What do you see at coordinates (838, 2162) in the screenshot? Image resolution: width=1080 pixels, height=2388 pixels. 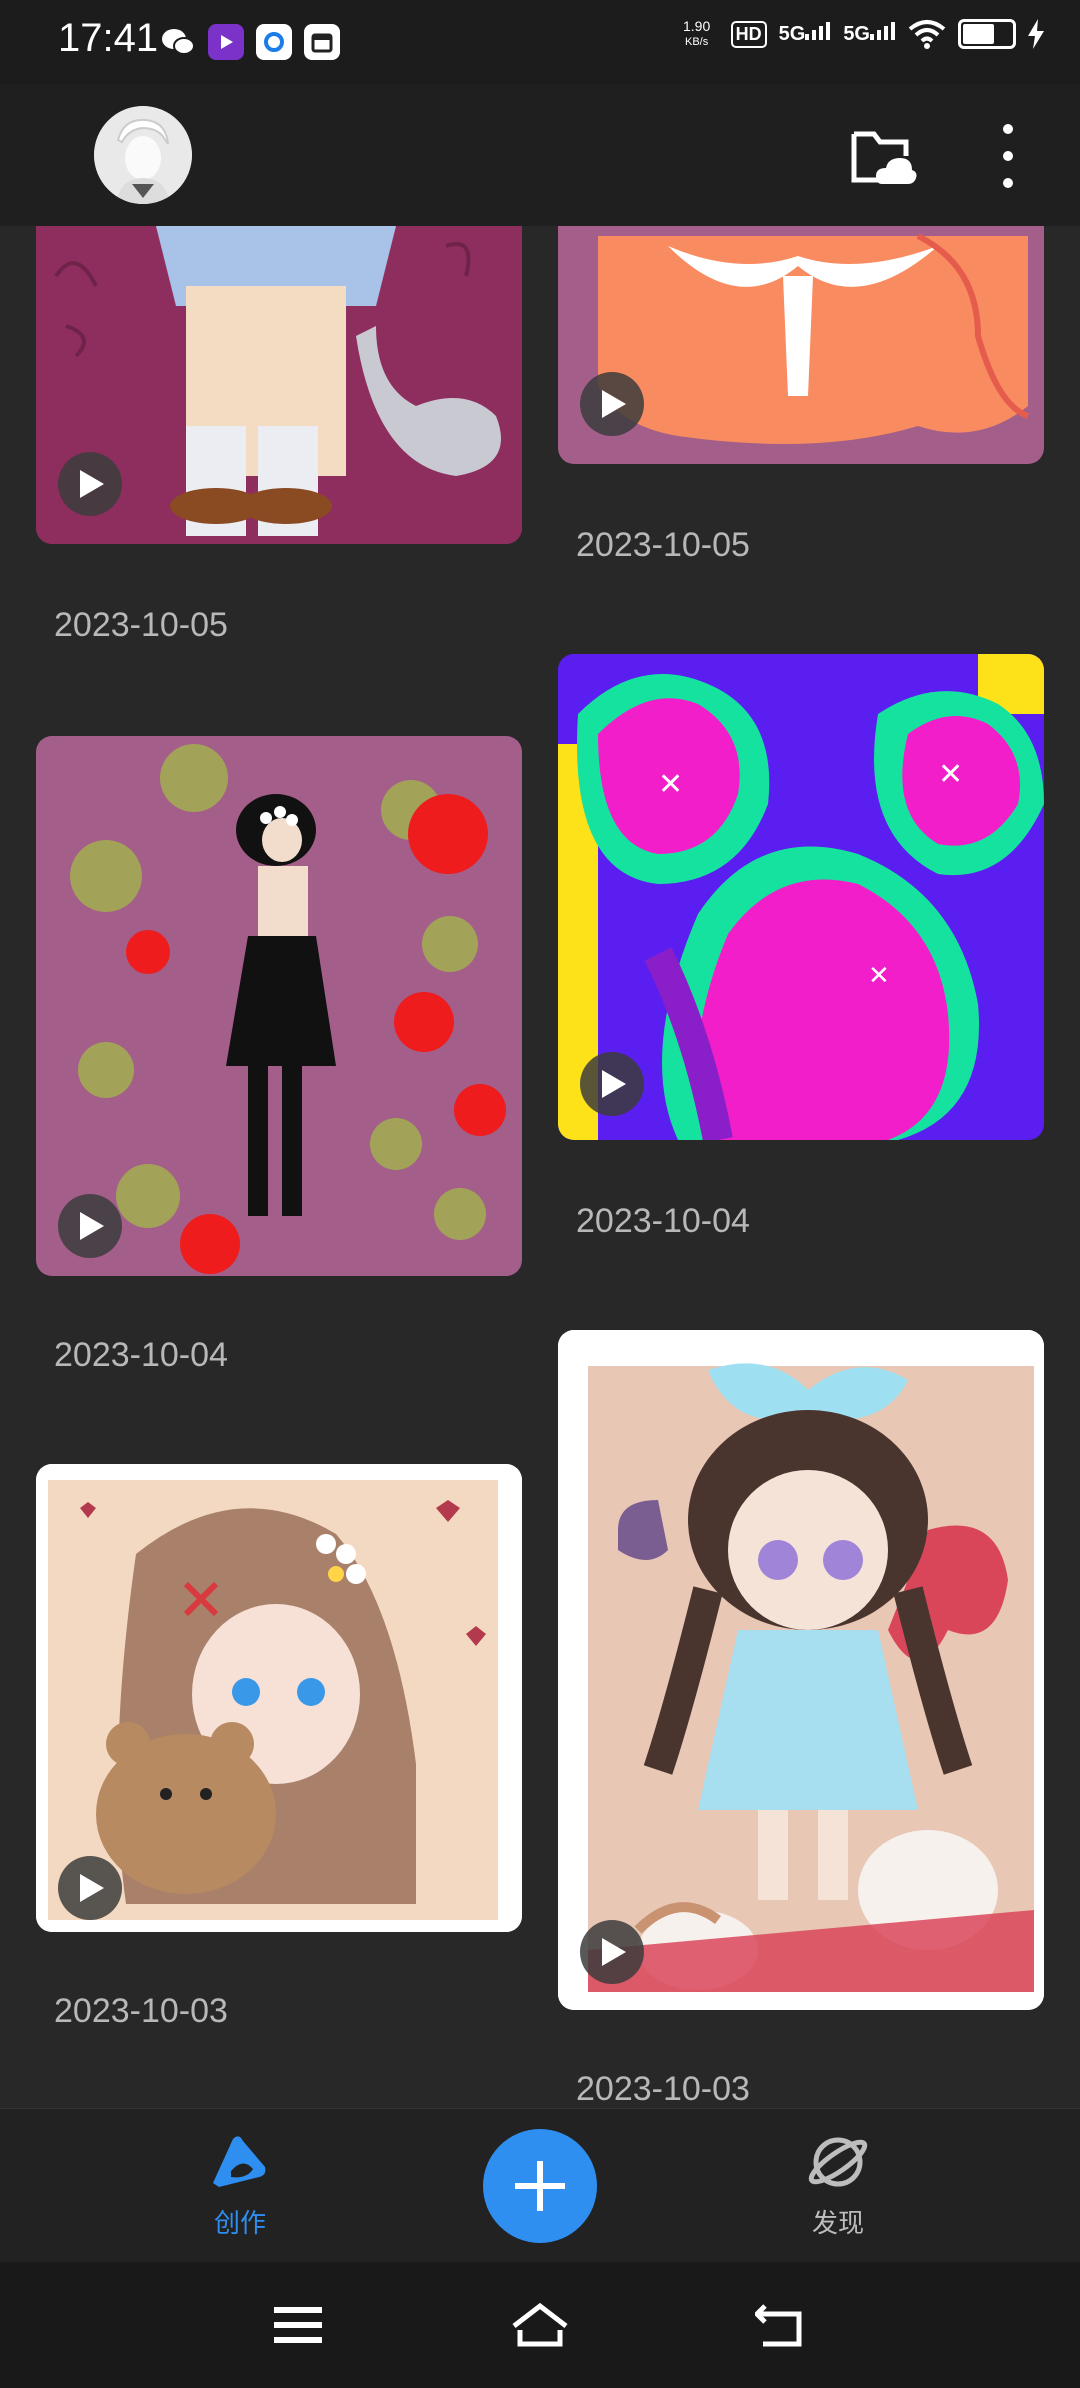 I see `planet-icon` at bounding box center [838, 2162].